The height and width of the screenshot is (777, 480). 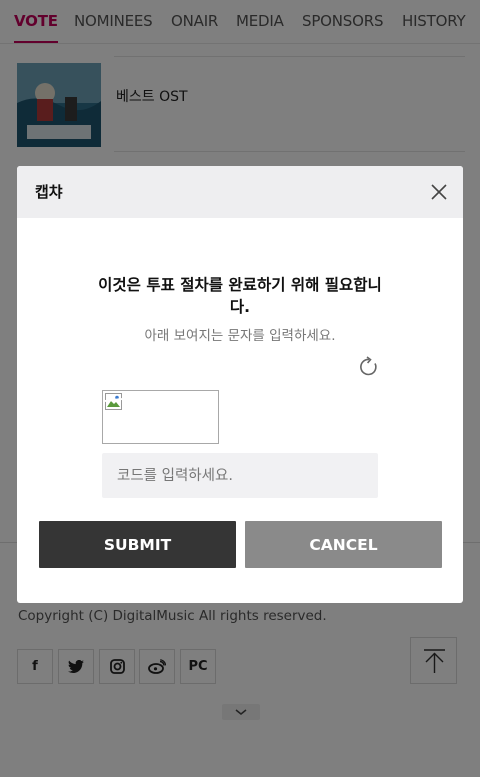 I want to click on submit-button: SUBMIT, so click(x=137, y=544).